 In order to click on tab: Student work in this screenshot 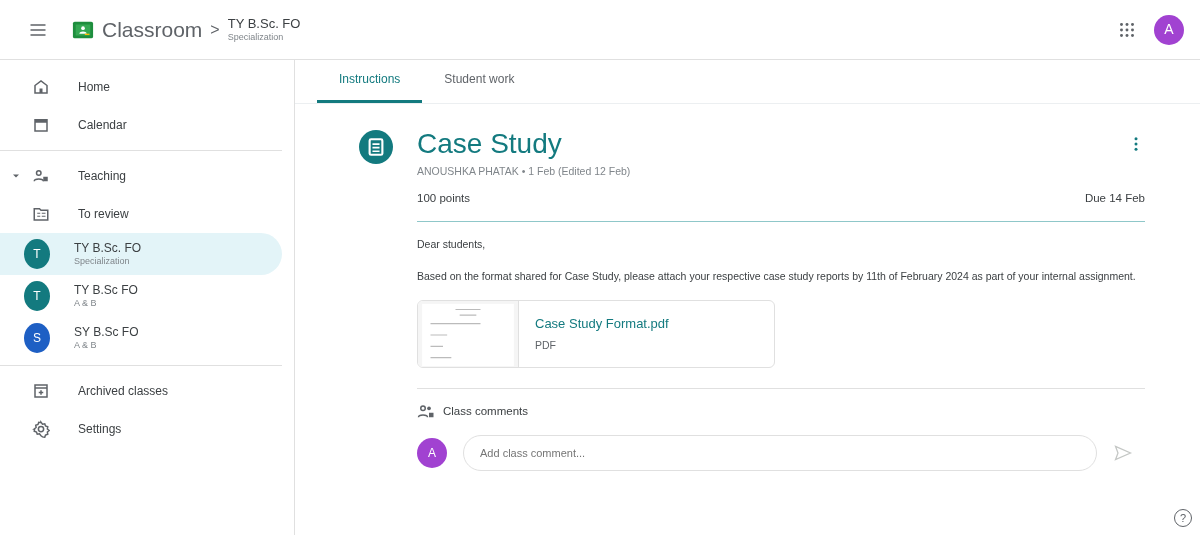, I will do `click(479, 81)`.